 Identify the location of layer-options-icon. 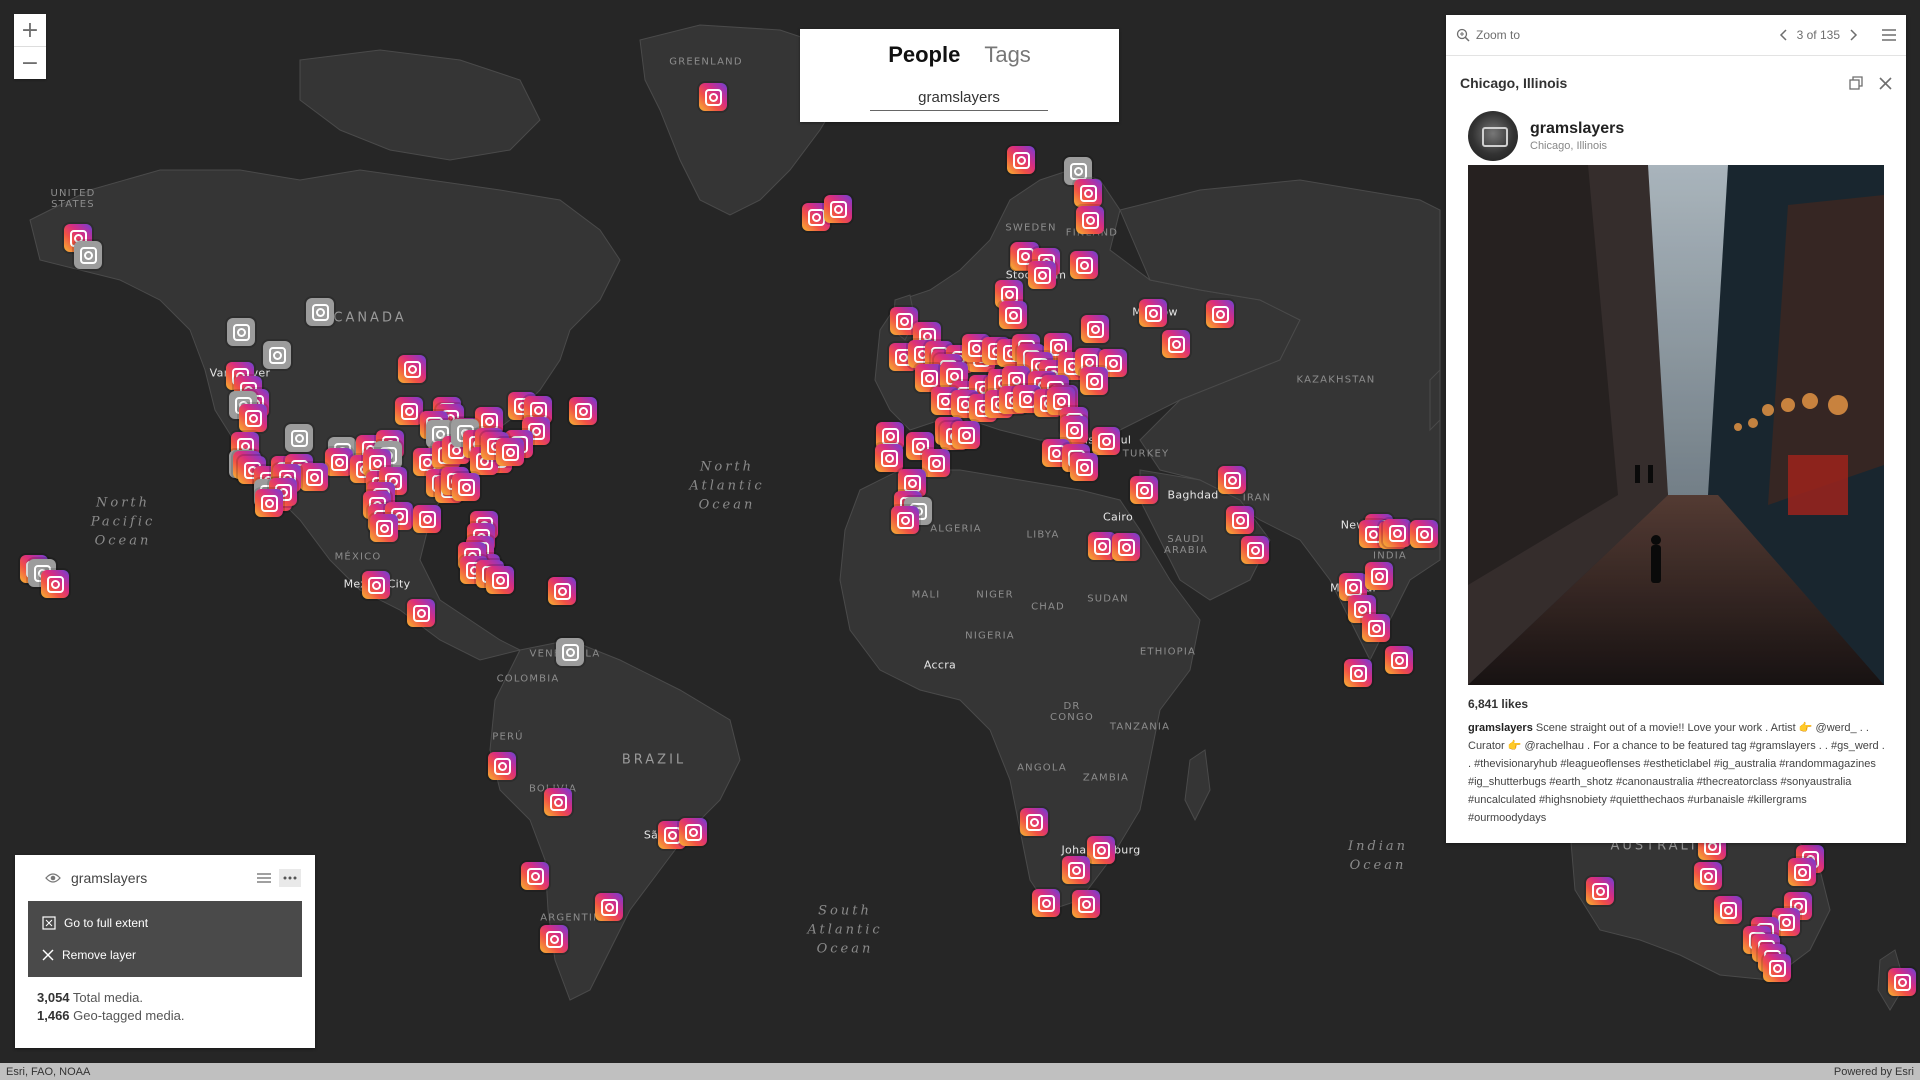
(290, 878).